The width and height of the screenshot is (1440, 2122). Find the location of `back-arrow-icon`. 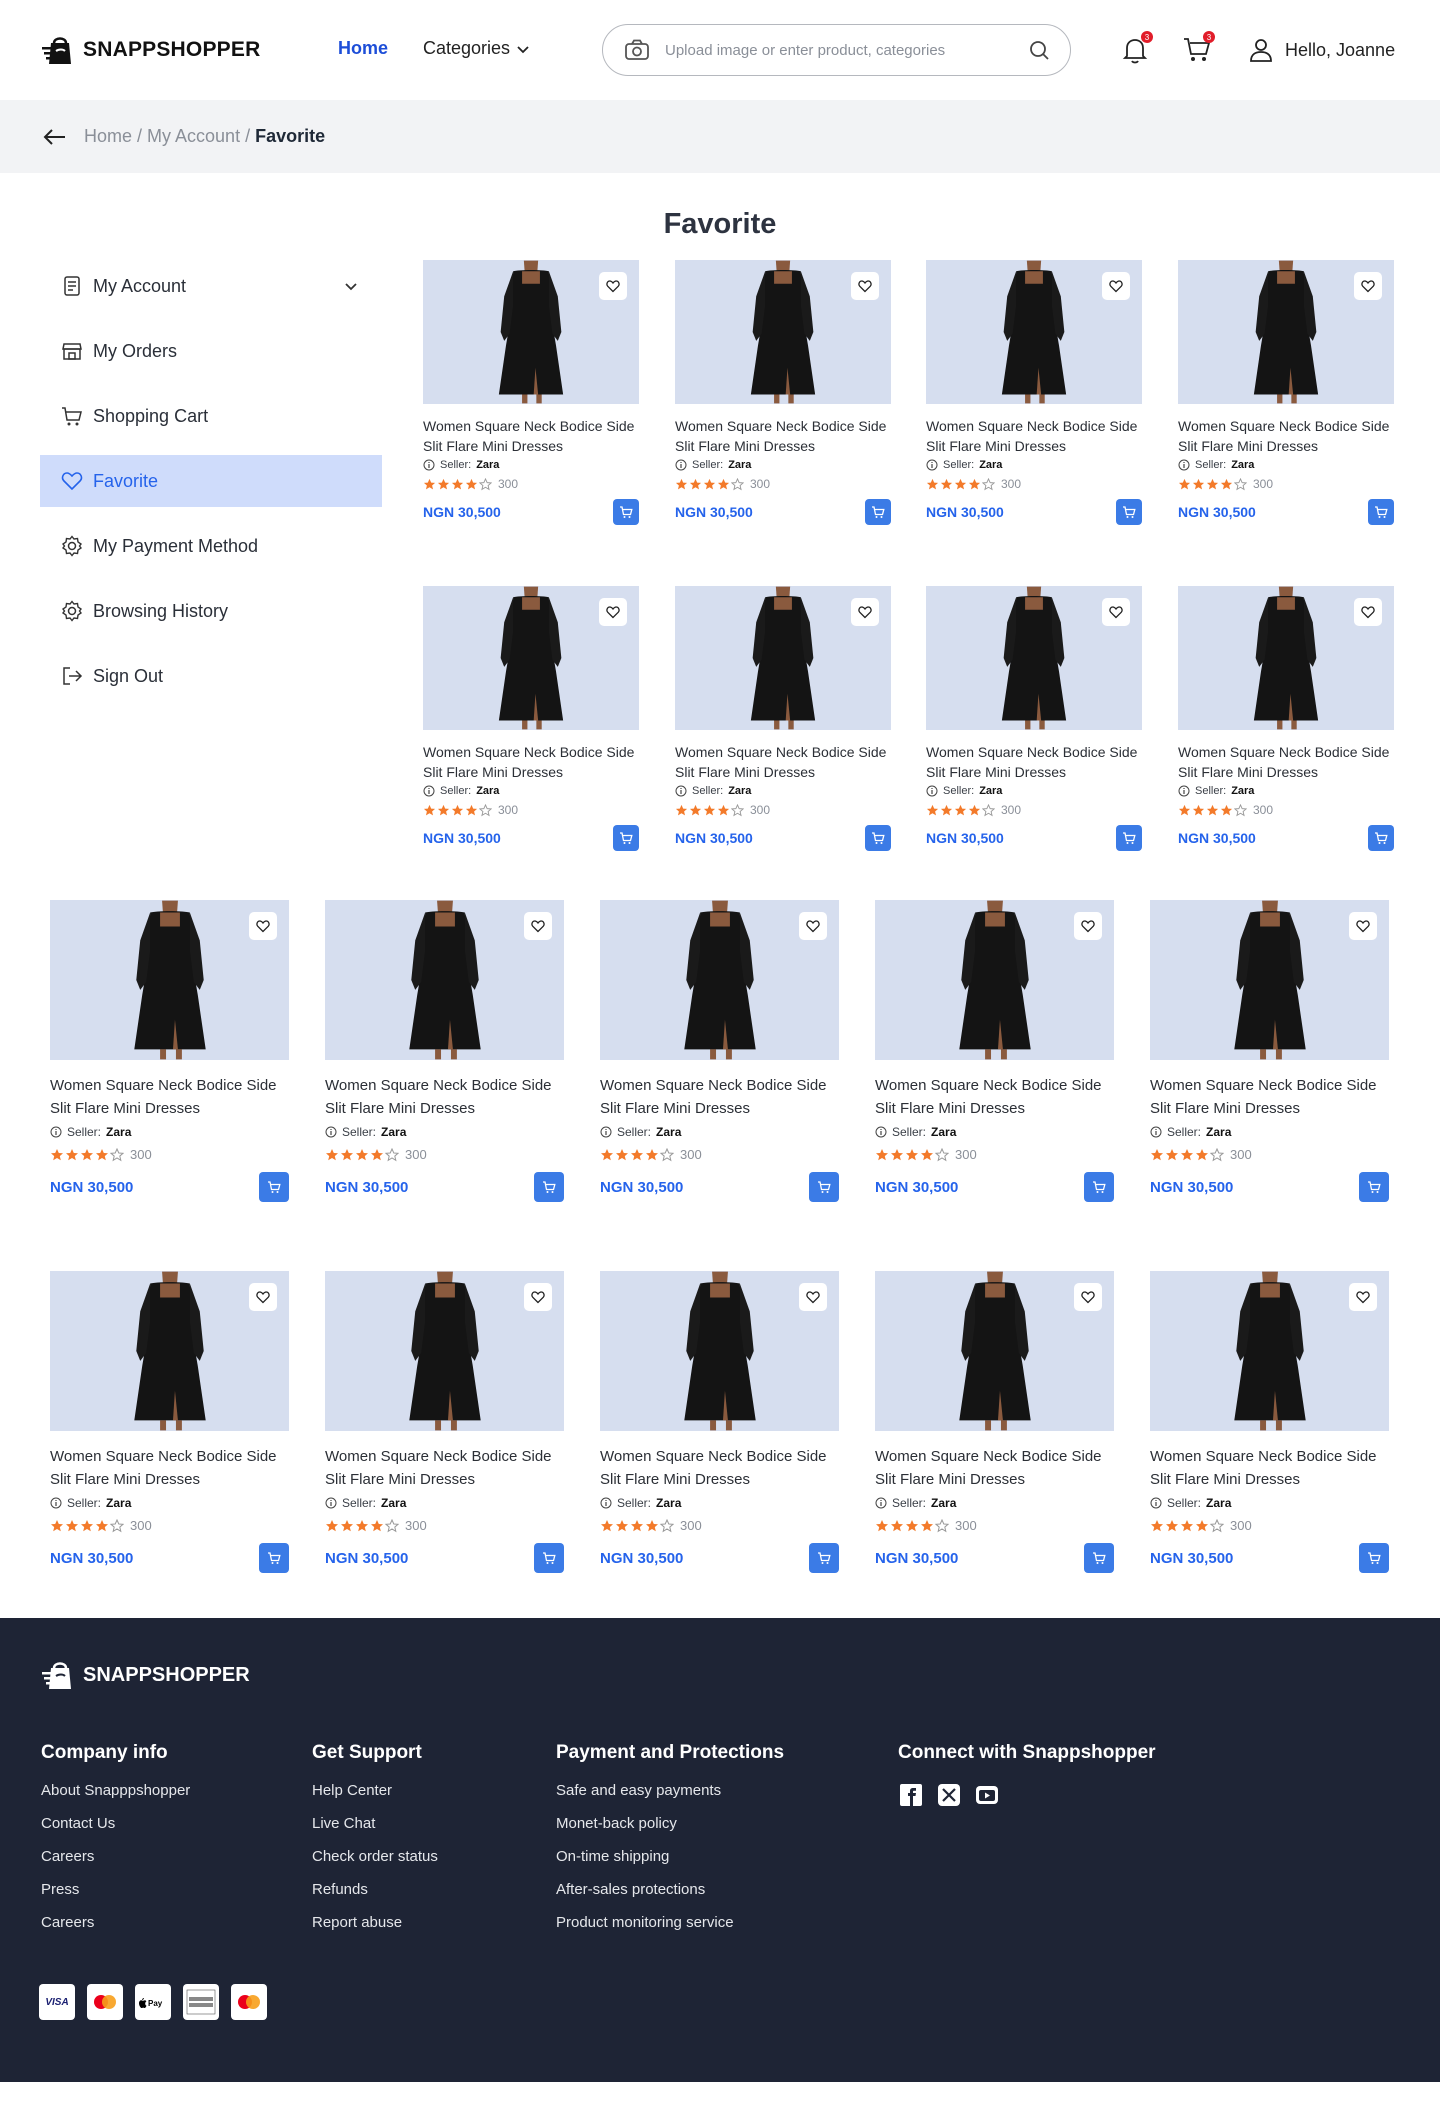

back-arrow-icon is located at coordinates (55, 137).